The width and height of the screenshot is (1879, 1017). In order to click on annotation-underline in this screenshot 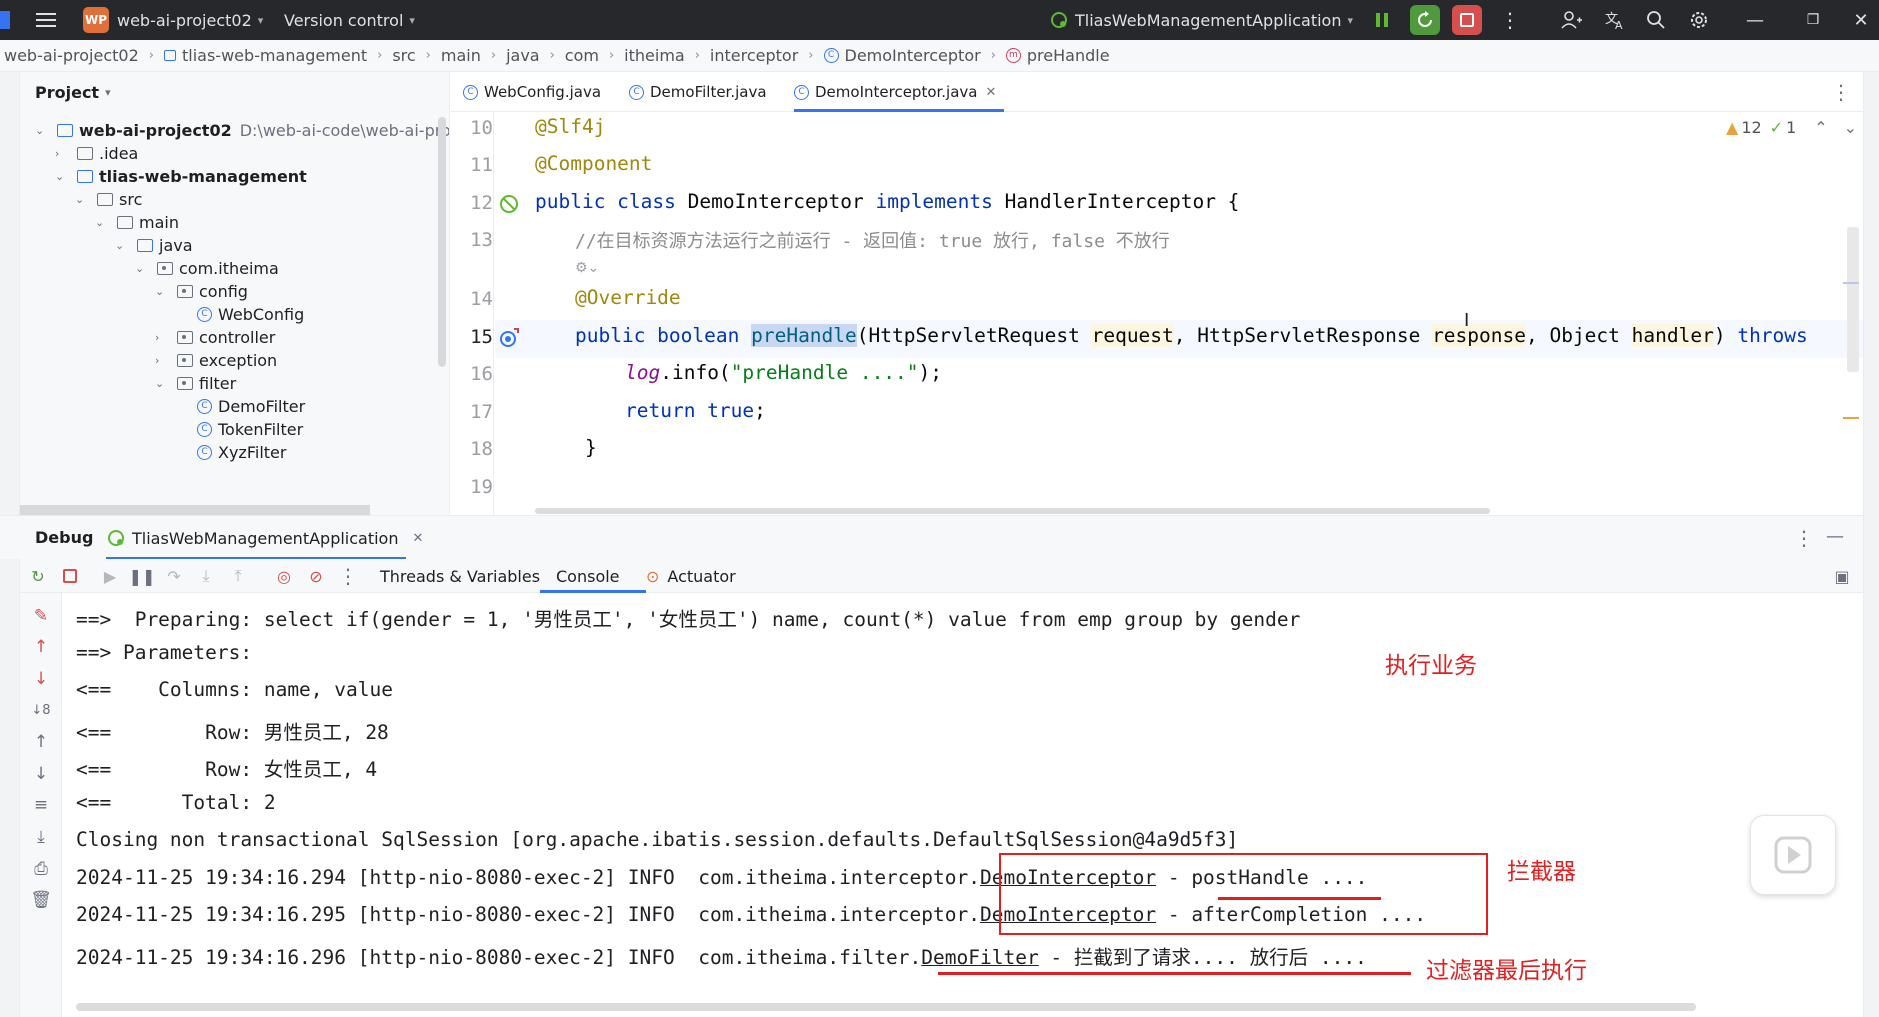, I will do `click(1299, 898)`.